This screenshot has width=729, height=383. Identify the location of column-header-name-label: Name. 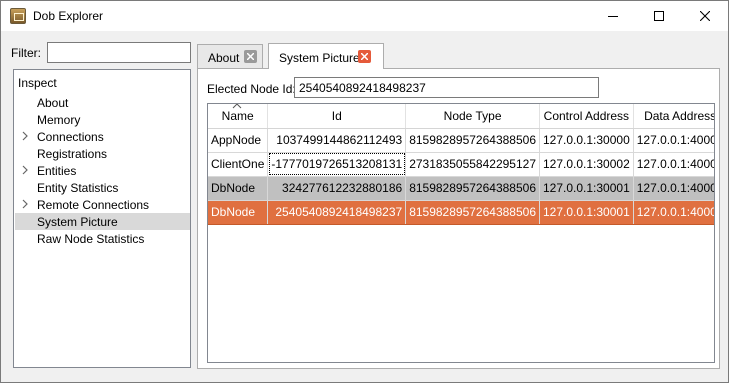
(237, 115).